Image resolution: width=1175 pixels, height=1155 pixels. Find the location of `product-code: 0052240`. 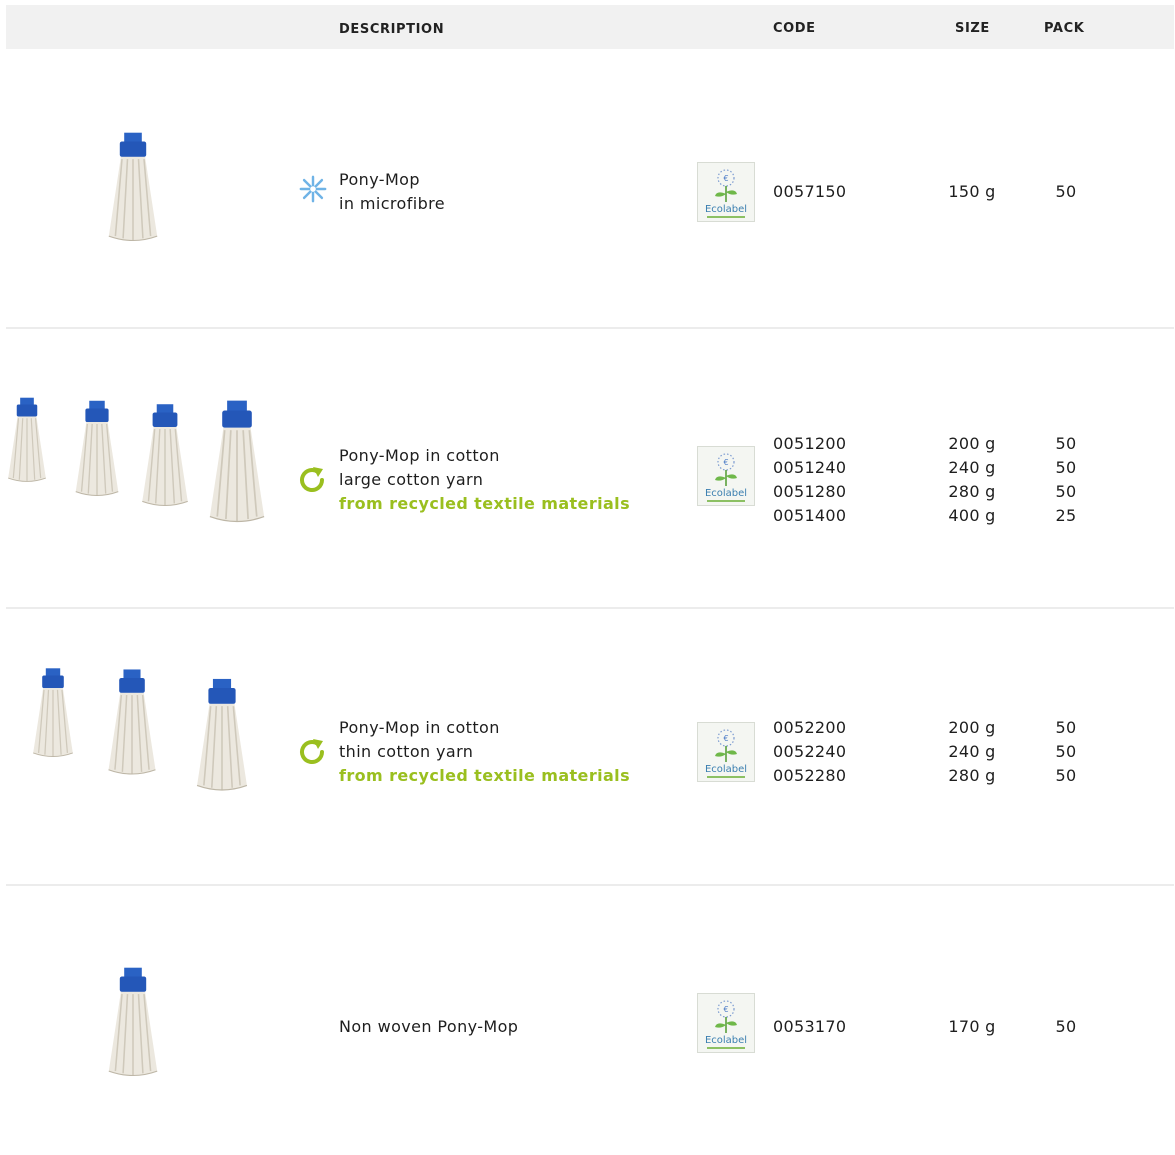

product-code: 0052240 is located at coordinates (810, 751).